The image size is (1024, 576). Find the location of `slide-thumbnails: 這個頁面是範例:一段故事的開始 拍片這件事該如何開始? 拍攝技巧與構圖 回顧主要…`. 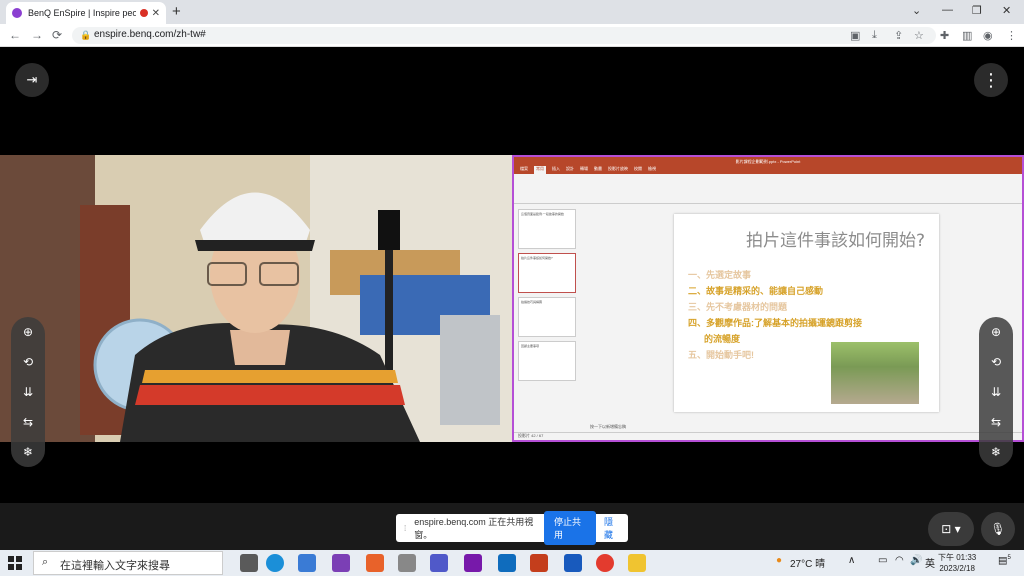

slide-thumbnails: 這個頁面是範例:一段故事的開始 拍片這件事該如何開始? 拍攝技巧與構圖 回顧主要… is located at coordinates (548, 316).